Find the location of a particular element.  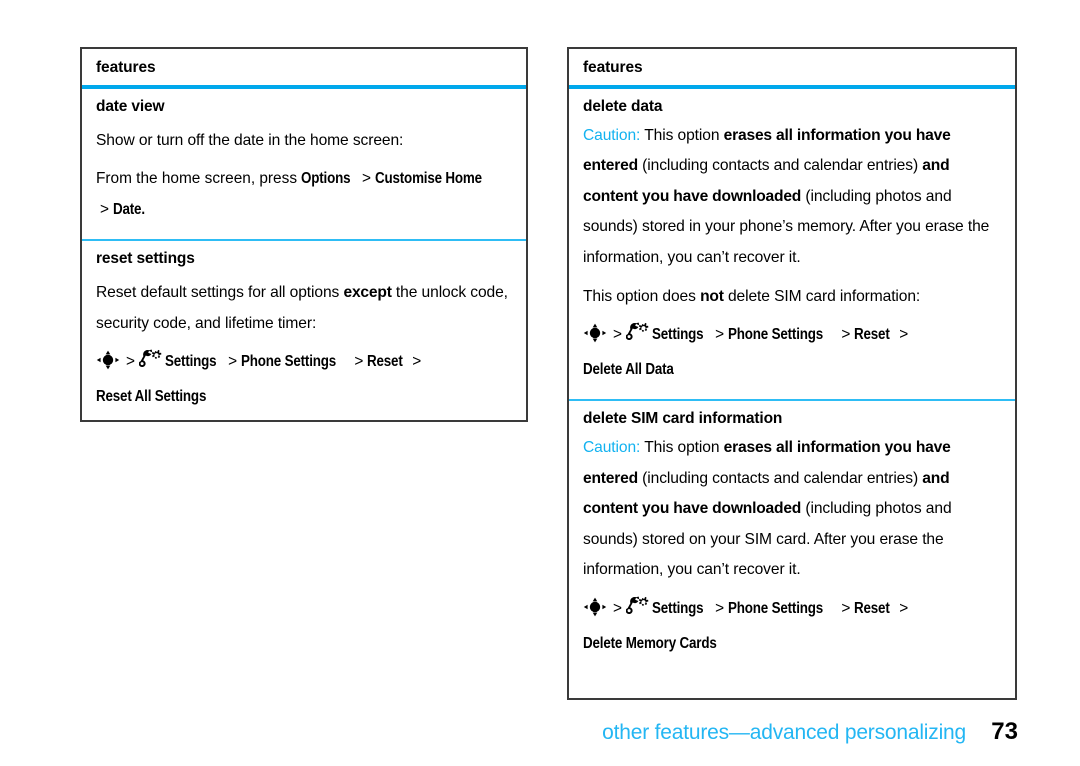

right-features-header: features is located at coordinates (792, 69).